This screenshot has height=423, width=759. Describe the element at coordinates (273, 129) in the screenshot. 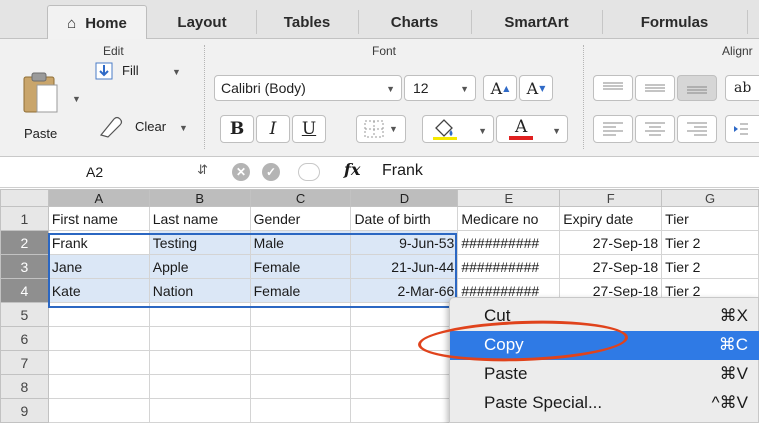

I see `italic-button: I` at that location.